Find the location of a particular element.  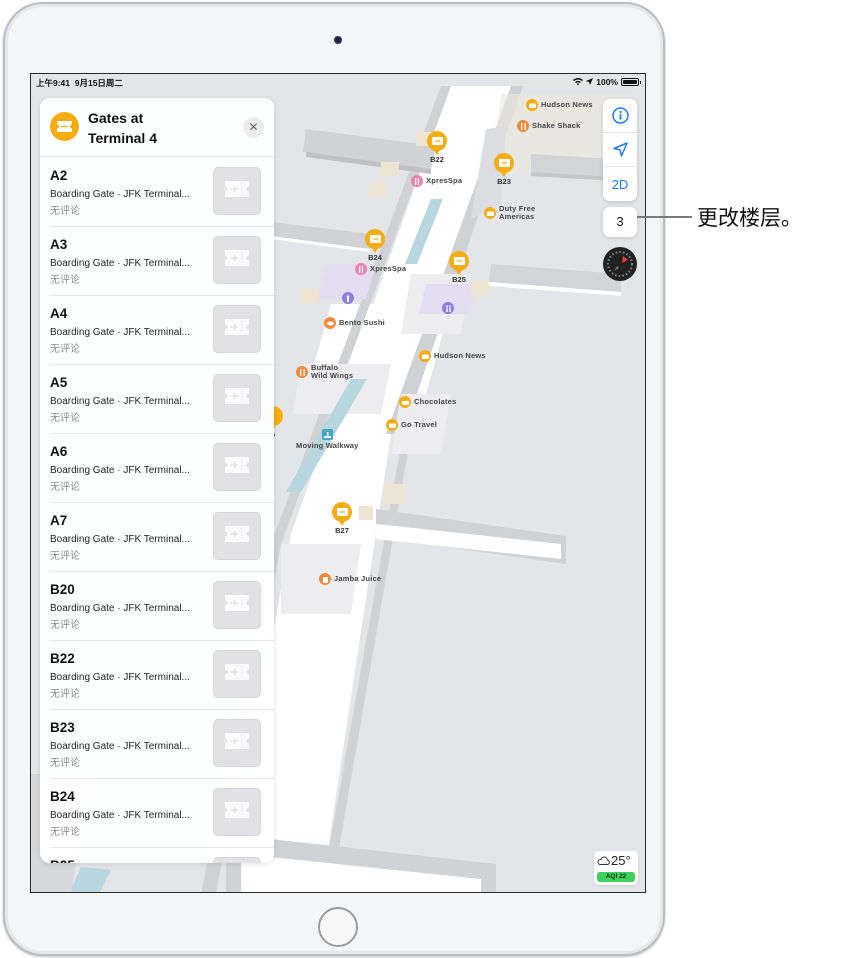

poi-label: Buffalo Wild Wings is located at coordinates (332, 372).